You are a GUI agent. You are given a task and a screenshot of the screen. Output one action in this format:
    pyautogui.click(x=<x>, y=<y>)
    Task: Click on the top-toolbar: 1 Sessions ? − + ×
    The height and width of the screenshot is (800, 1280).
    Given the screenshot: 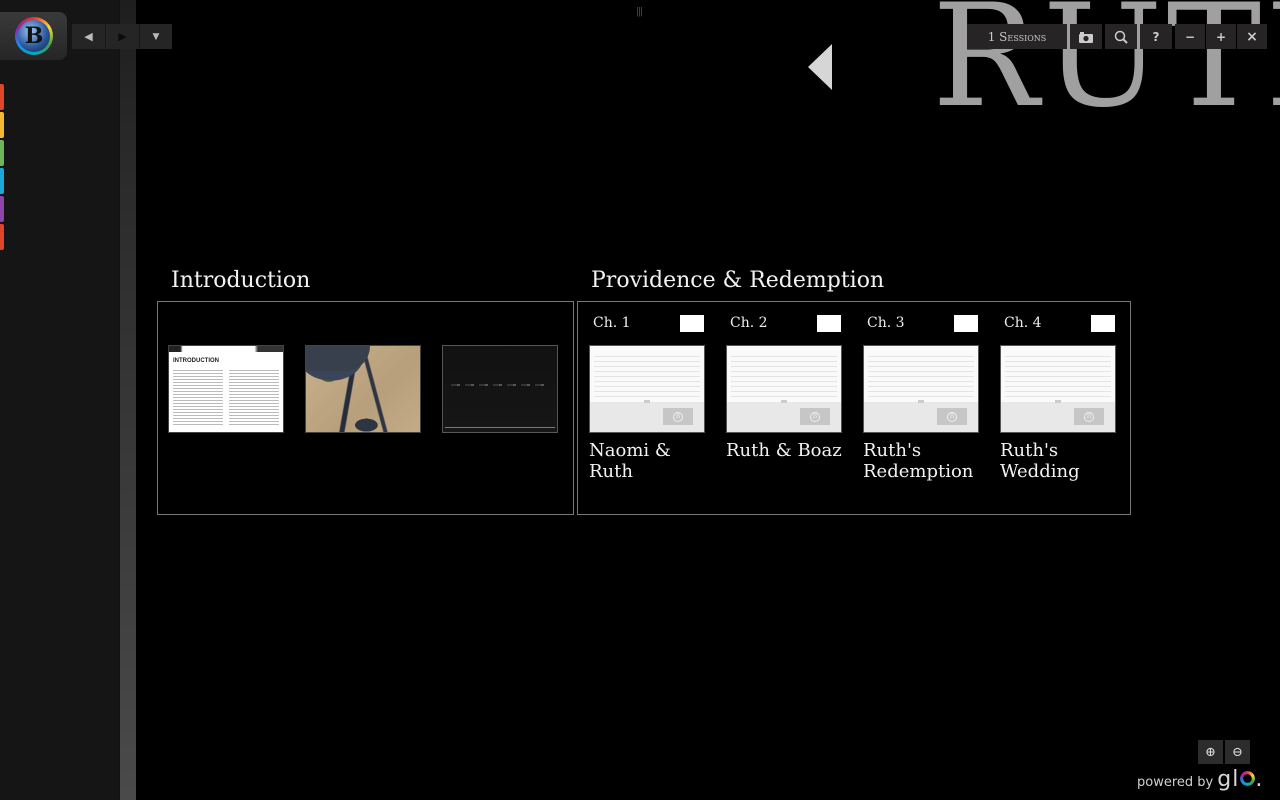 What is the action you would take?
    pyautogui.click(x=1117, y=36)
    